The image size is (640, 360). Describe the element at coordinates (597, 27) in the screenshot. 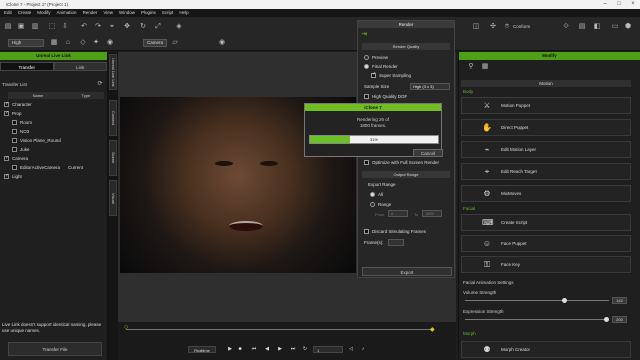

I see `material-icon: ◧` at that location.